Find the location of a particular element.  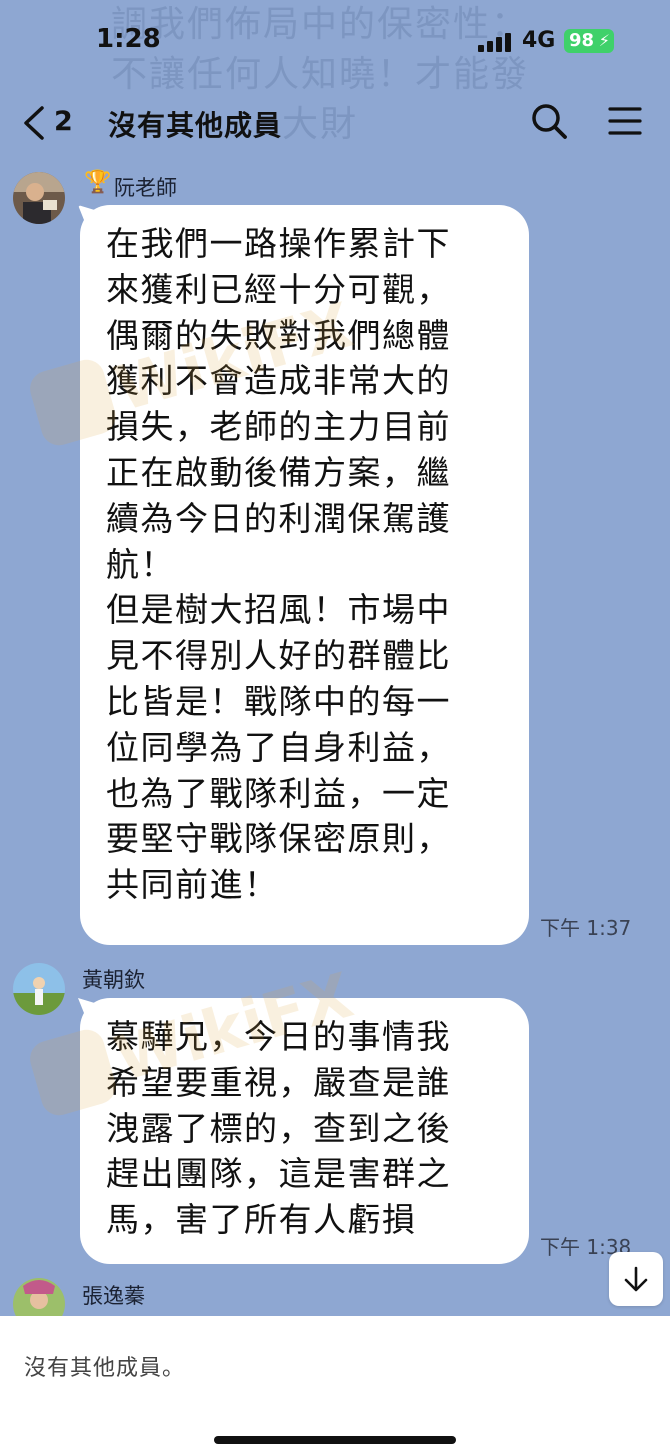

charging-bolt-icon: ⚡ is located at coordinates (604, 40).